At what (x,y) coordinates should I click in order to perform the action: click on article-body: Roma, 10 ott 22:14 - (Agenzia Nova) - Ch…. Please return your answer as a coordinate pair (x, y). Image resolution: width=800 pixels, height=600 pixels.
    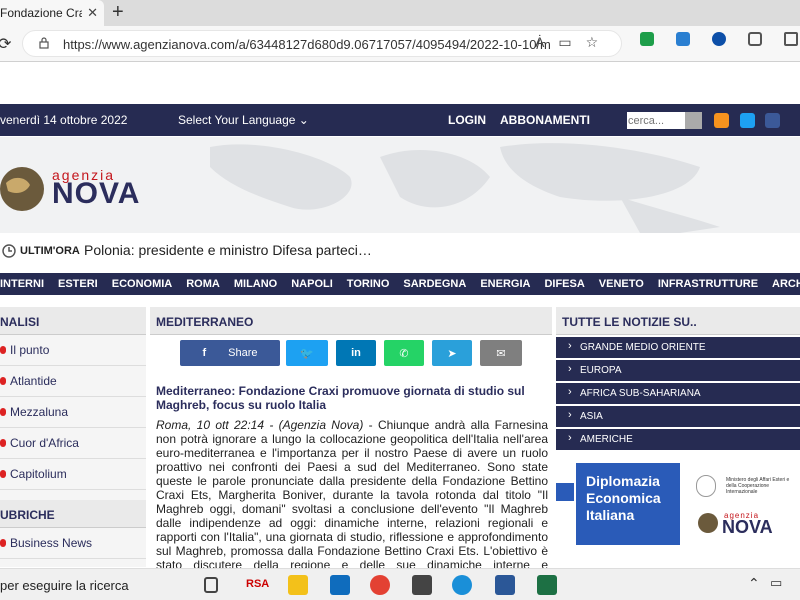
    Looking at the image, I should click on (352, 493).